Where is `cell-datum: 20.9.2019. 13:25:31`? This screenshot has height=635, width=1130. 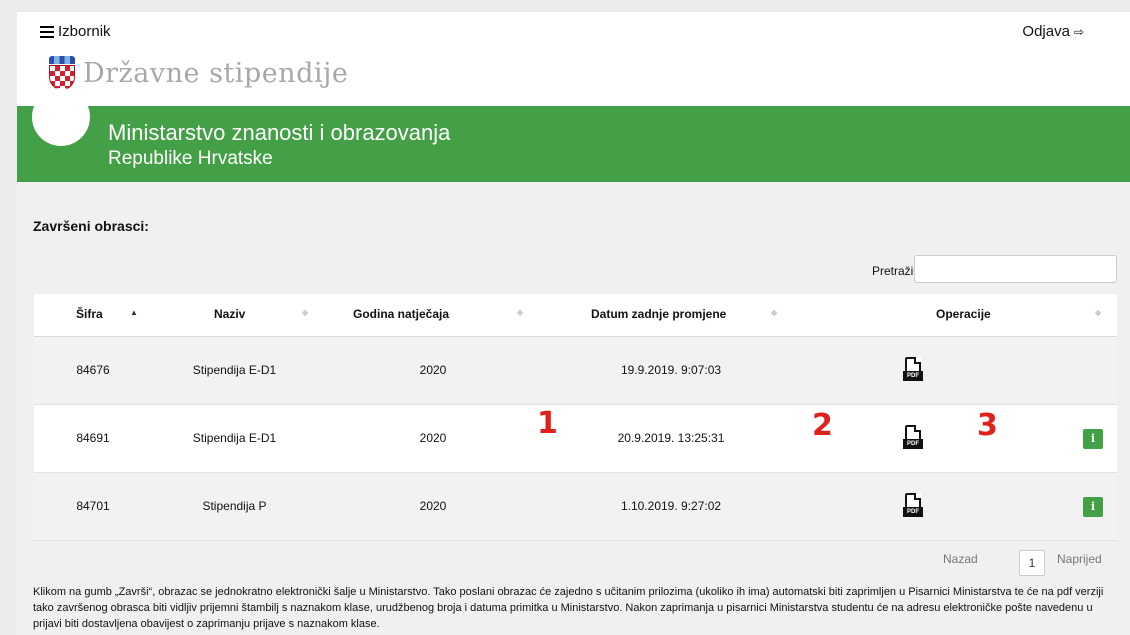
cell-datum: 20.9.2019. 13:25:31 is located at coordinates (671, 438).